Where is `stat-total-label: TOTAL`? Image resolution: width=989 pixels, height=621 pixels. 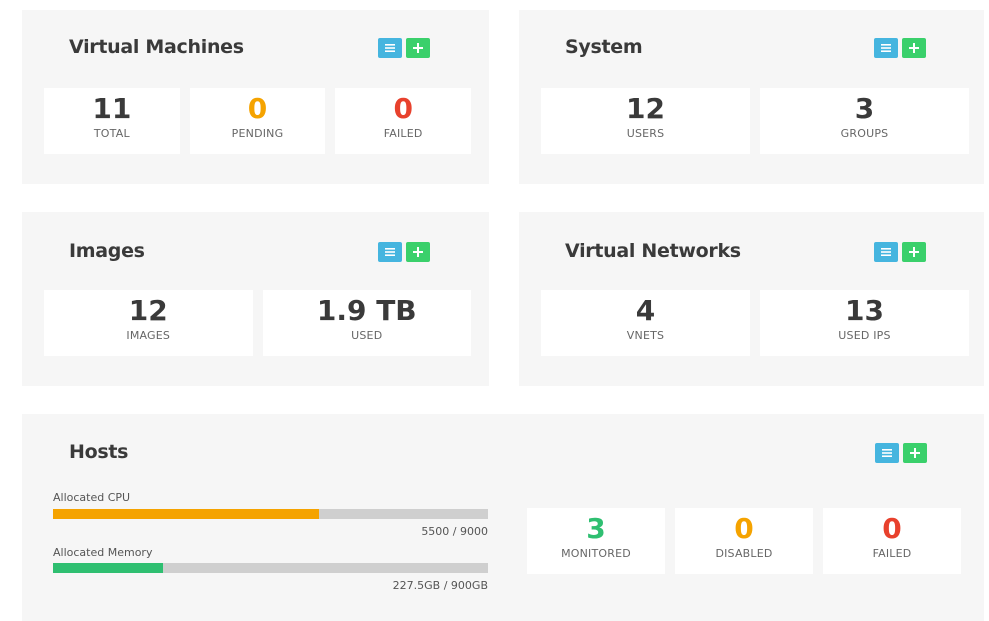
stat-total-label: TOTAL is located at coordinates (111, 133).